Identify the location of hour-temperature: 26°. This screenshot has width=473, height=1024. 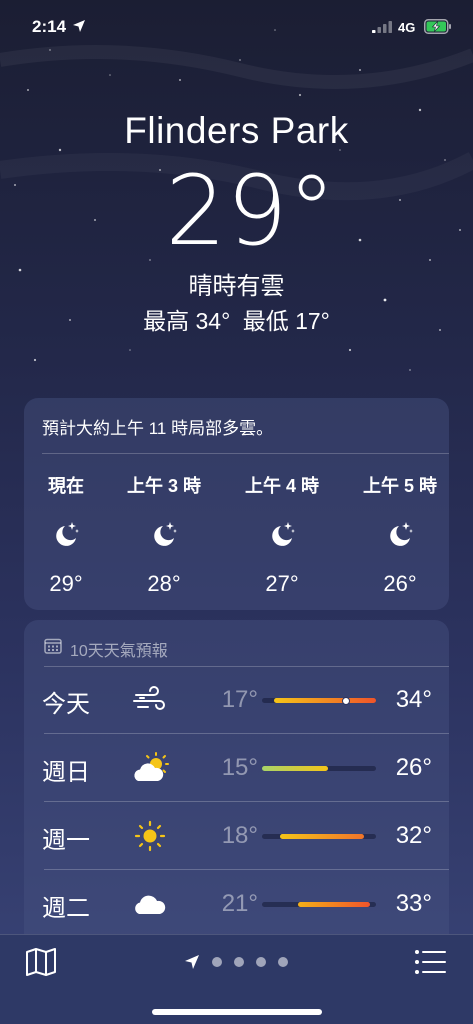
(400, 583).